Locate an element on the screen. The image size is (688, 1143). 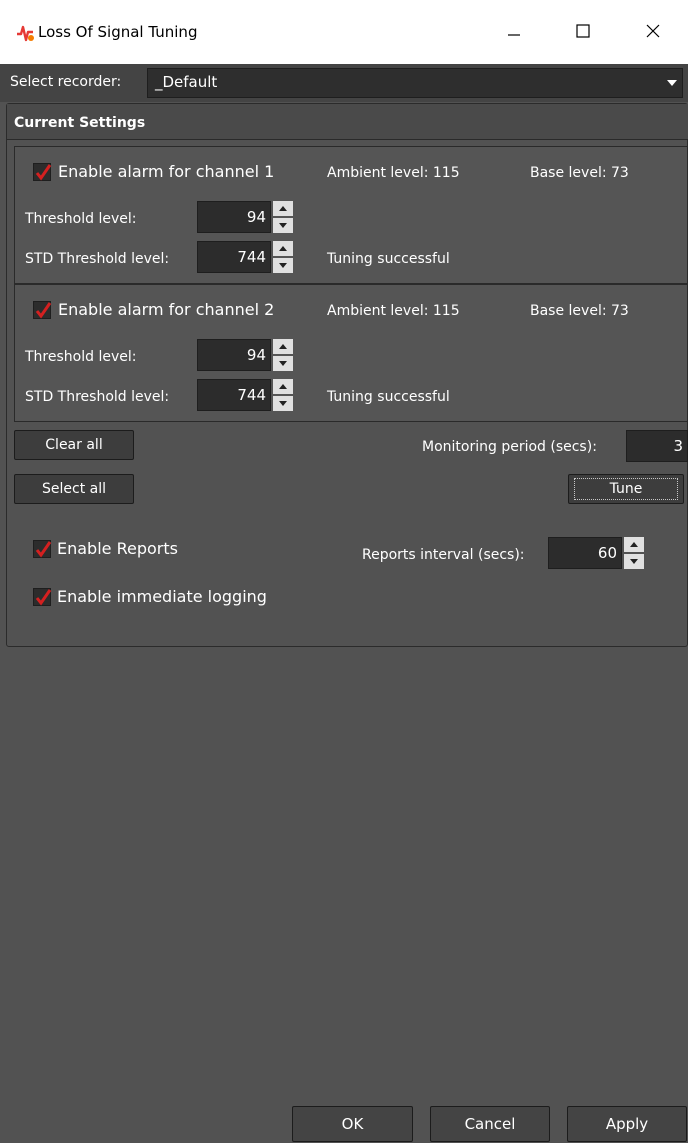
channel-2-checkbox is located at coordinates (42, 310).